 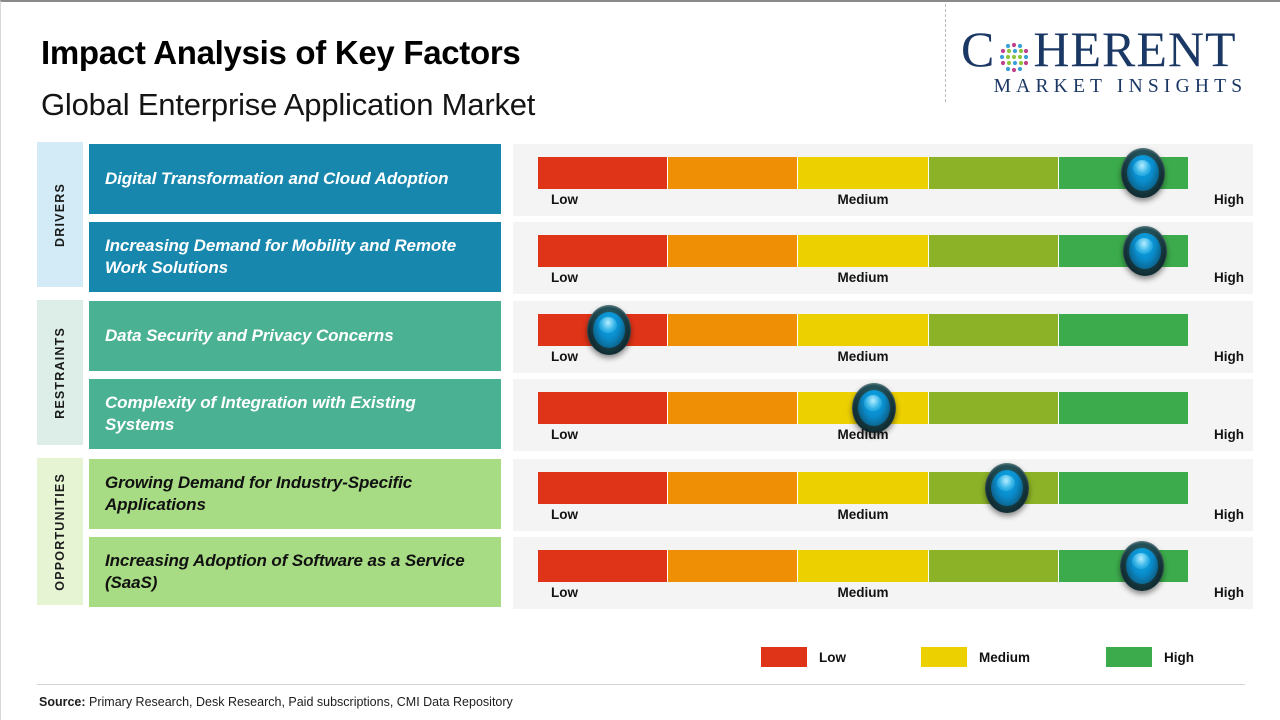 I want to click on gauge-row-5: Low Medium High, so click(x=883, y=495).